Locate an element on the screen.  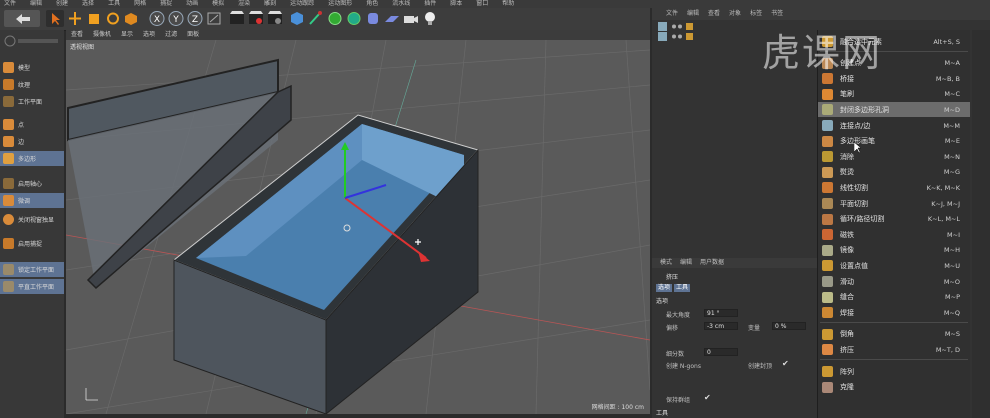
deformer-button is located at coordinates (373, 18).